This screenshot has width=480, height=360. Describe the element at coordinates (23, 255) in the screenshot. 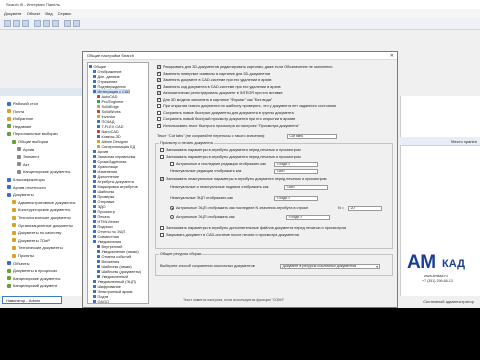

I see `navigator-tree-item: Проекты` at that location.